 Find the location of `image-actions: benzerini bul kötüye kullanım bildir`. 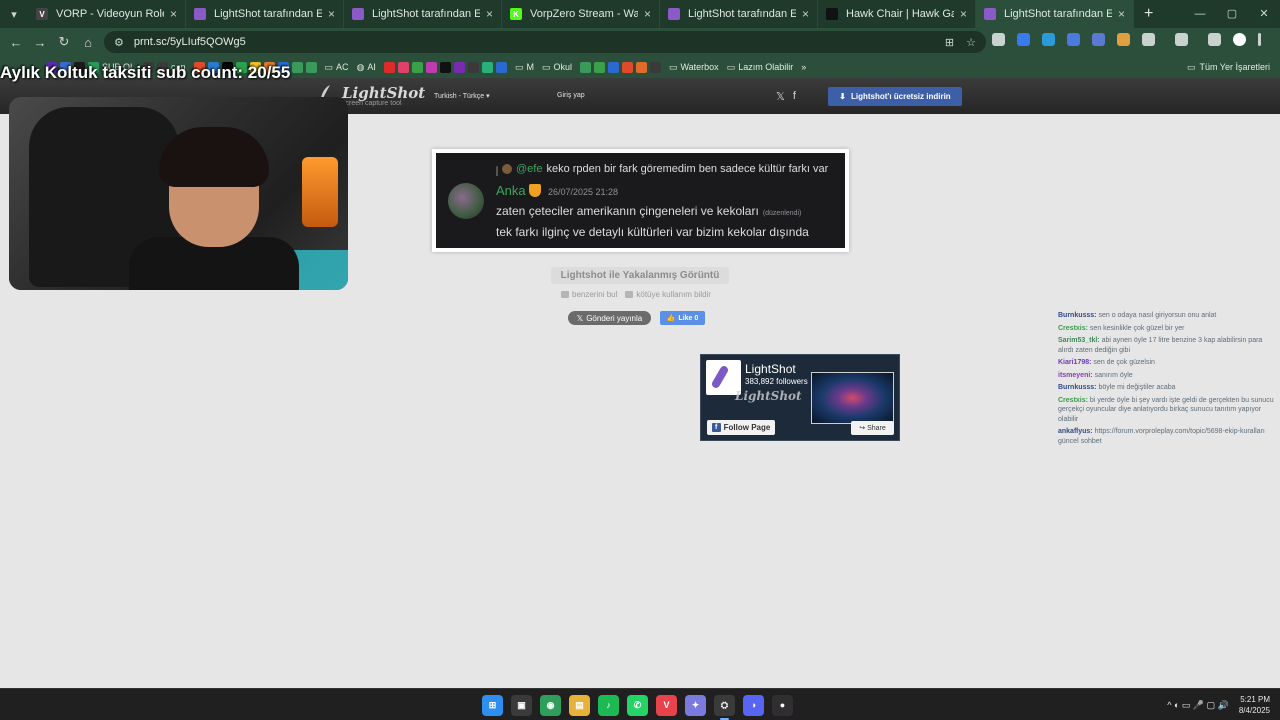

image-actions: benzerini bul kötüye kullanım bildir is located at coordinates (636, 294).